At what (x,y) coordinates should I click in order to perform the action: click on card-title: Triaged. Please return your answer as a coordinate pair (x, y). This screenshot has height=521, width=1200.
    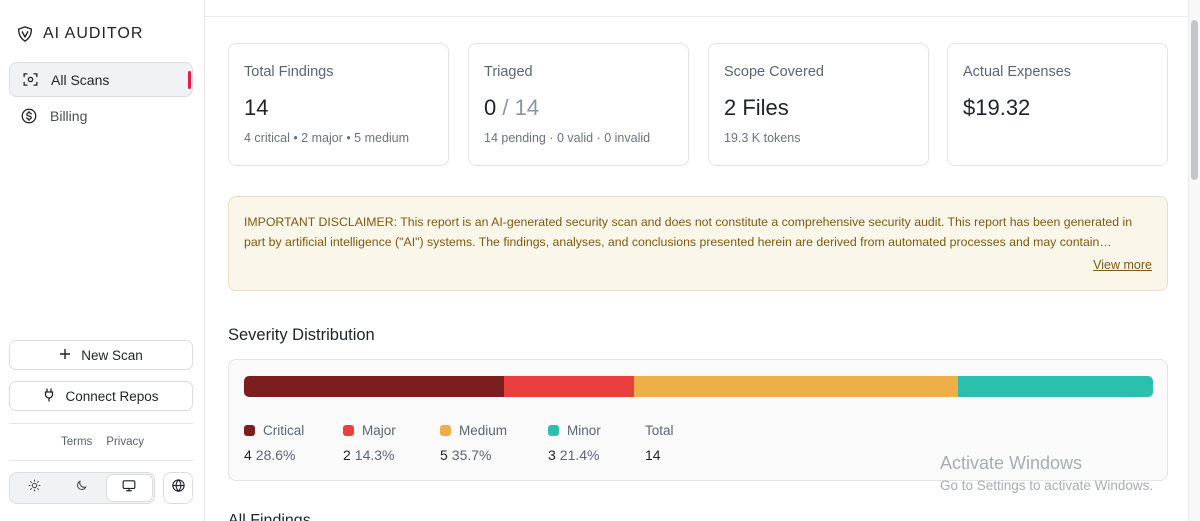
    Looking at the image, I should click on (508, 72).